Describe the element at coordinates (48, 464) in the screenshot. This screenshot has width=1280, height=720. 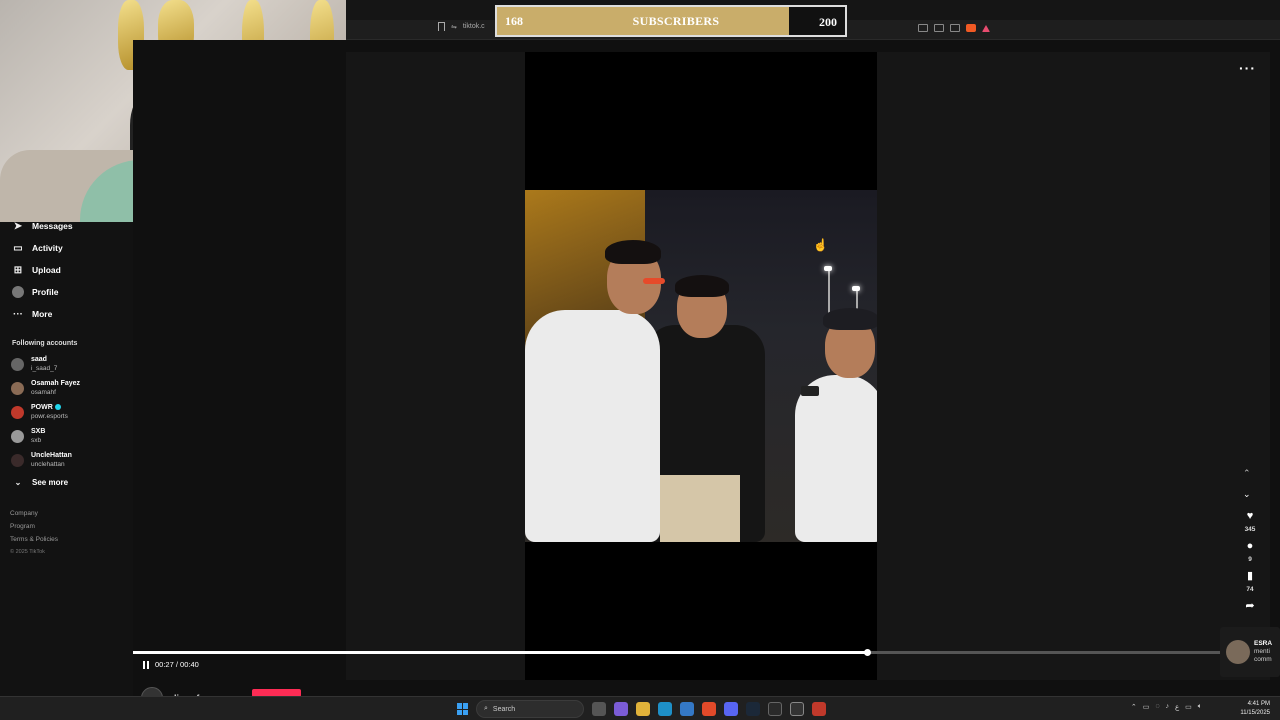
I see `account-handle: unclehattan` at that location.